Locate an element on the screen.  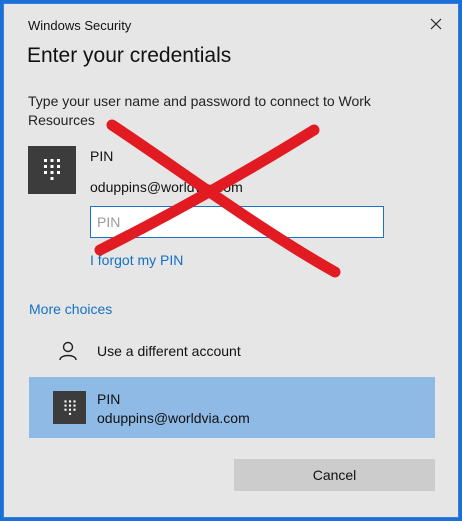
cancel-button: Cancel is located at coordinates (334, 475).